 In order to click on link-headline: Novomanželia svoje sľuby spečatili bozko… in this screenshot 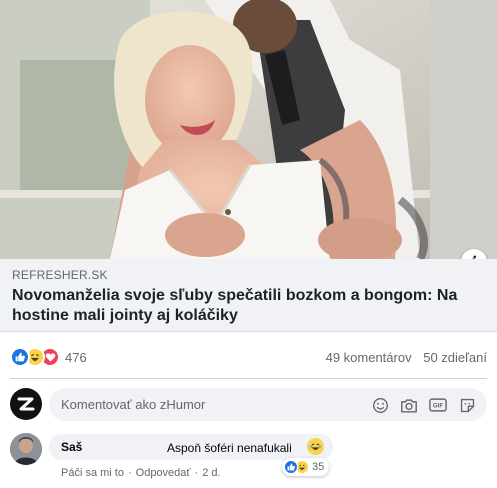, I will do `click(242, 306)`.